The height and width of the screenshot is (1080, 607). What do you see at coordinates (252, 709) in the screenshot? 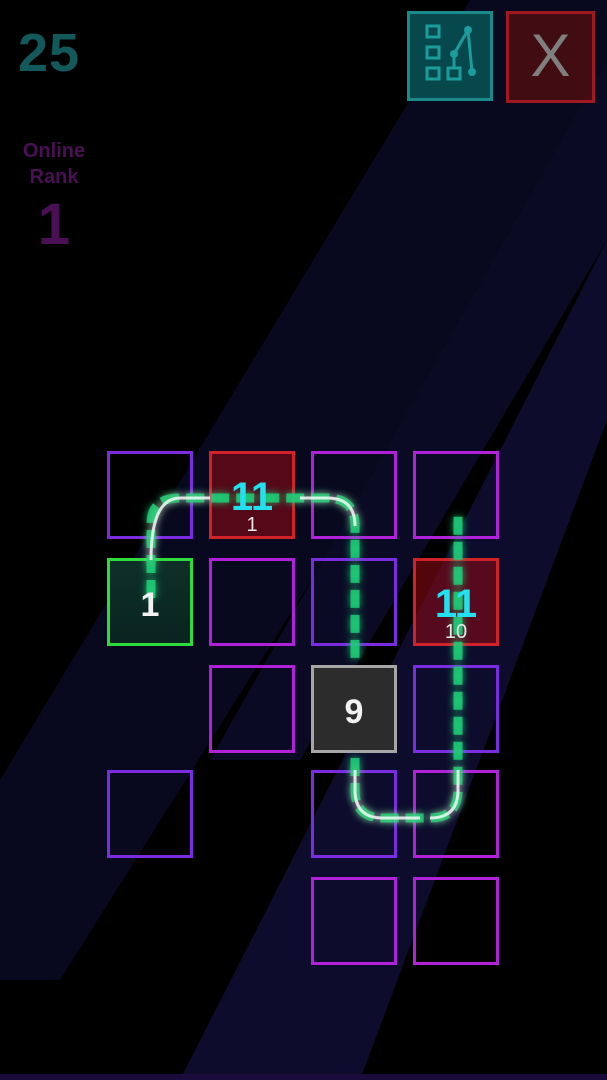
I see `tile-r2-c1` at bounding box center [252, 709].